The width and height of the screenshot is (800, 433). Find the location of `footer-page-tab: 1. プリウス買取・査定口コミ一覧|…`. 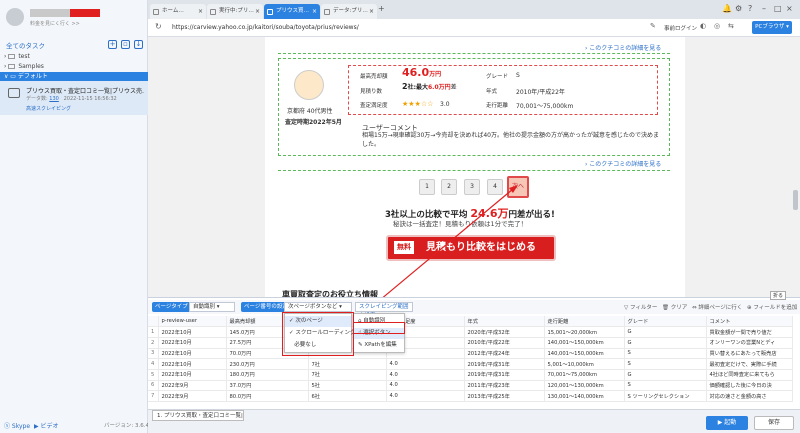

footer-page-tab: 1. プリウス買取・査定口コミ一覧|… is located at coordinates (198, 415).